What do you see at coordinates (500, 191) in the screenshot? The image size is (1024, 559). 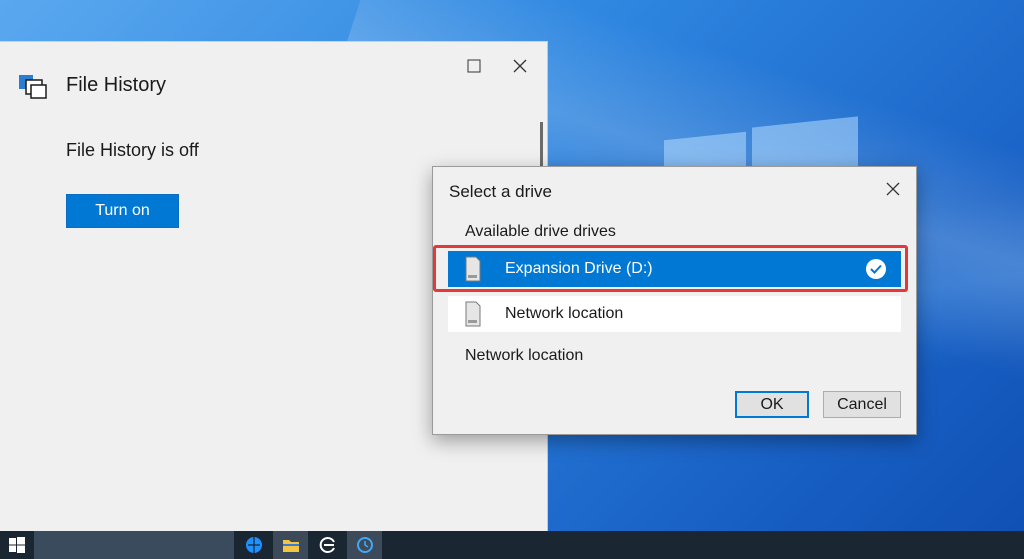 I see `dialog-title: Select a drive` at bounding box center [500, 191].